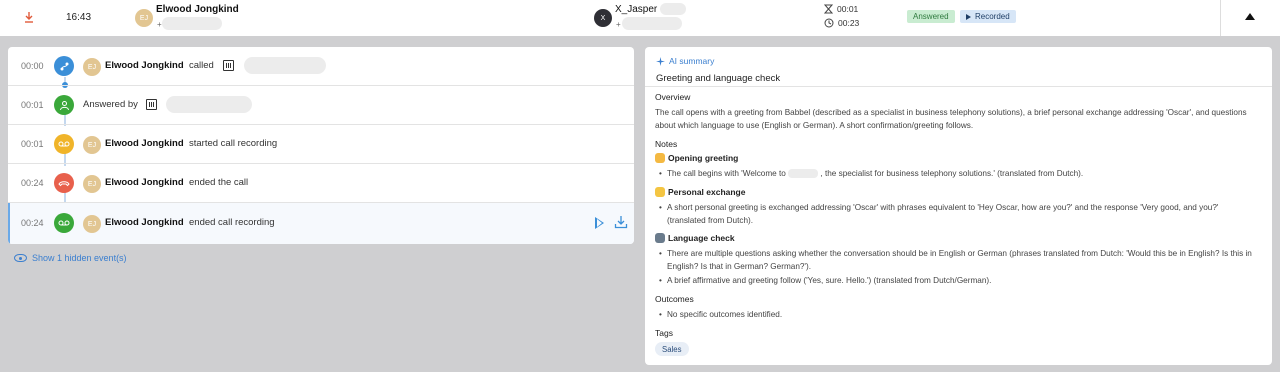  Describe the element at coordinates (660, 61) in the screenshot. I see `sparkle-icon` at that location.